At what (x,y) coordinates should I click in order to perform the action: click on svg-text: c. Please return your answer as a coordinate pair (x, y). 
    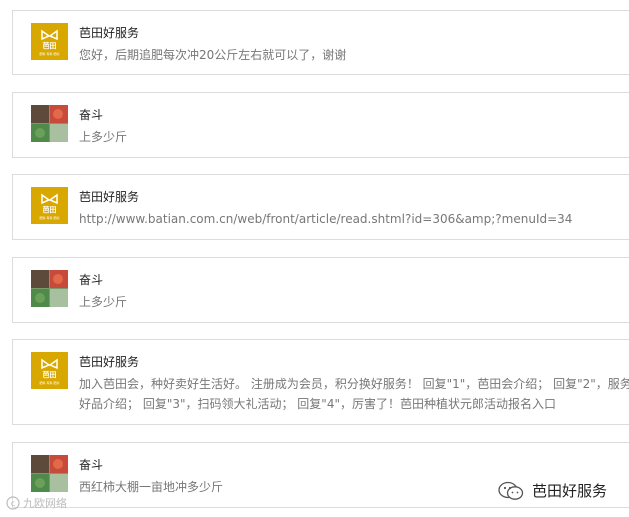
    Looking at the image, I should click on (13, 503).